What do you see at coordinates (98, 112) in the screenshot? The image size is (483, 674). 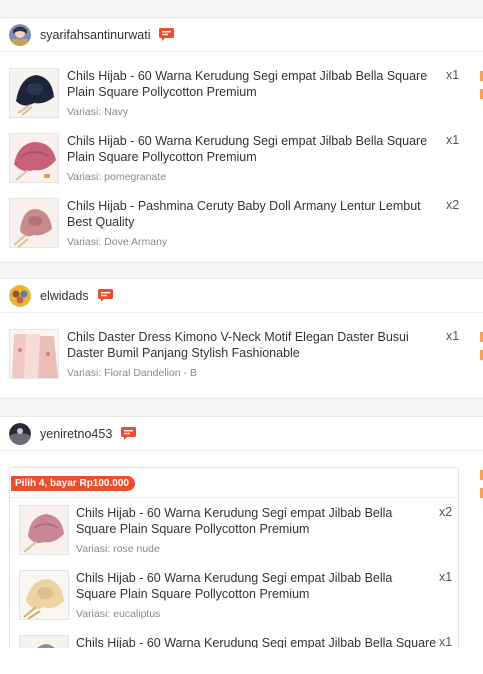 I see `product-variant: Variasi: Navy` at bounding box center [98, 112].